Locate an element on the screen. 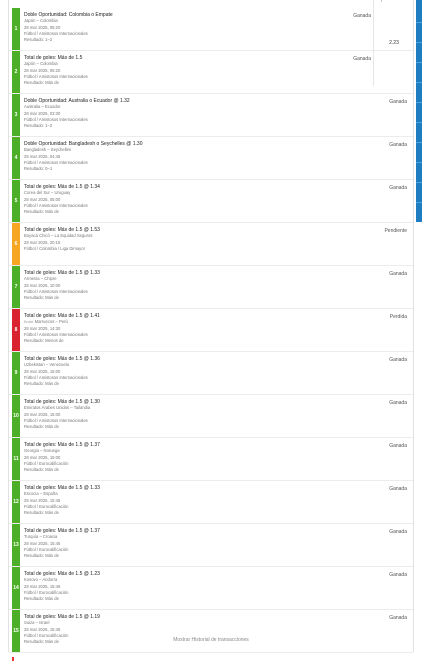 Image resolution: width=422 pixels, height=661 pixels. transaction-history-link: Mostrar Historial de transacciones is located at coordinates (211, 640).